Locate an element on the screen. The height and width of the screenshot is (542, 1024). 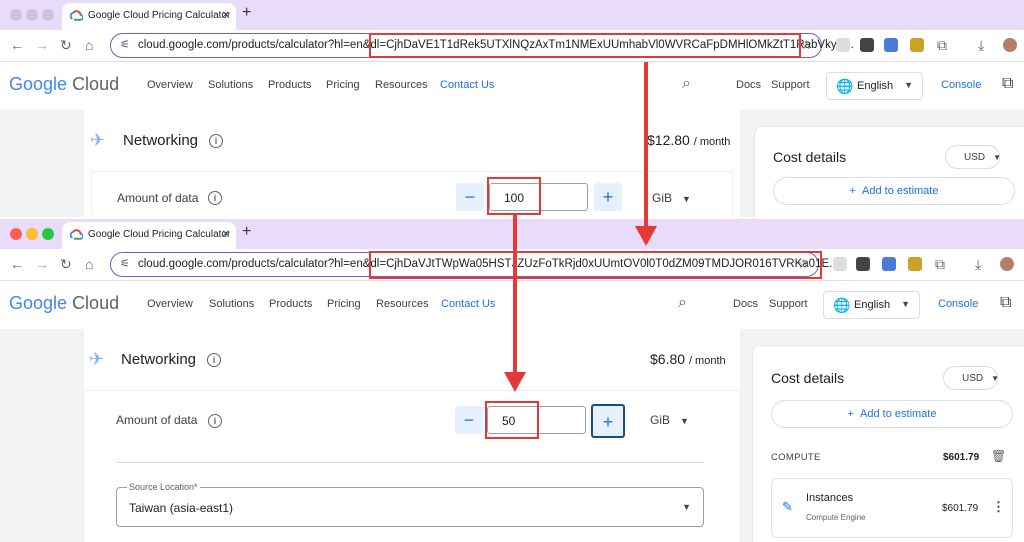
bookmark-star-icon: ☆ is located at coordinates (806, 45).